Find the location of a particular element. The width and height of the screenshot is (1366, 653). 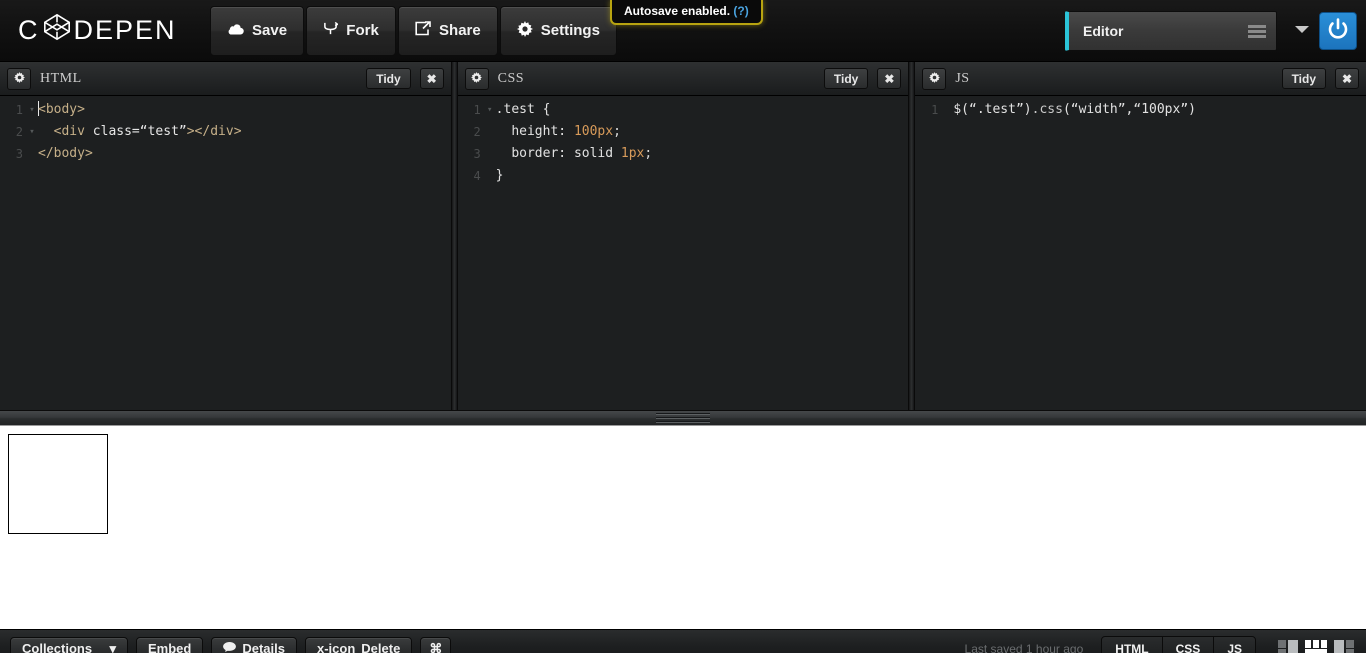

segment-js: JS is located at coordinates (1234, 644).